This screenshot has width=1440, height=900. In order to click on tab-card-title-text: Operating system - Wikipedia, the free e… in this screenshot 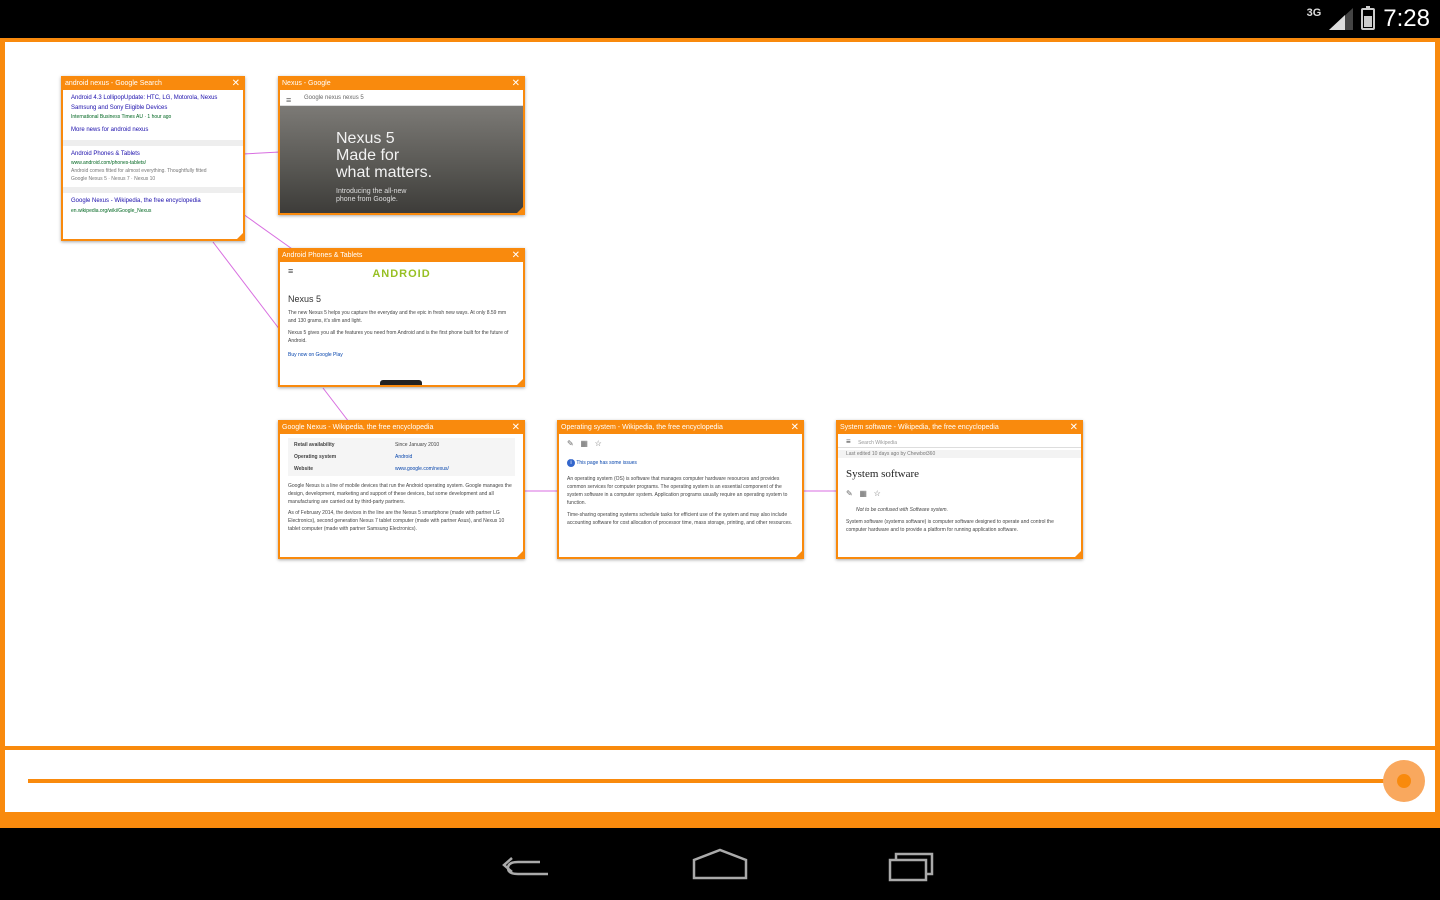, I will do `click(642, 427)`.